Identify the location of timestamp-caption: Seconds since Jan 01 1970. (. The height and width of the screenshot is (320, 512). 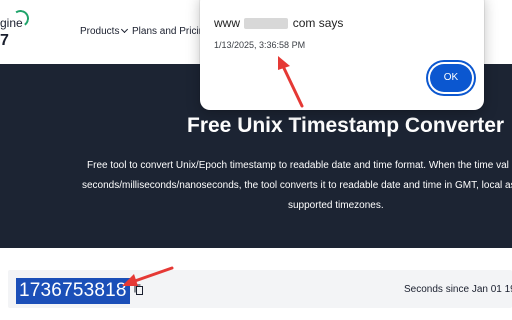
(458, 289).